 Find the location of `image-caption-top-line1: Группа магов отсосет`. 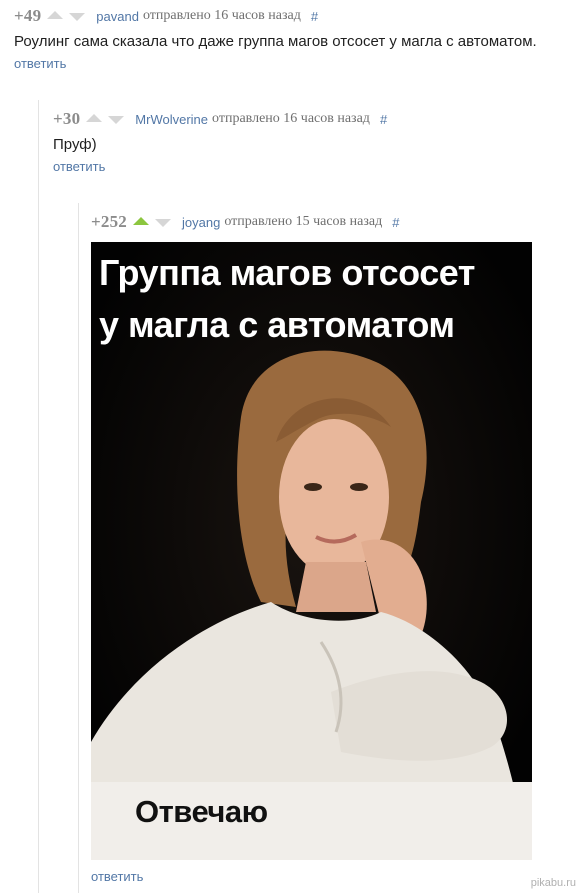

image-caption-top-line1: Группа магов отсосет is located at coordinates (287, 272).